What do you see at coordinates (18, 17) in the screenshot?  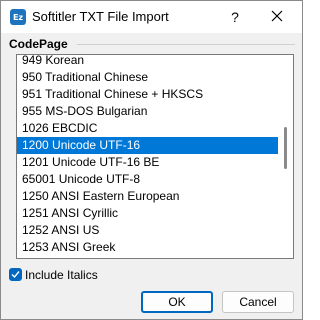 I see `app-icon: Ez` at bounding box center [18, 17].